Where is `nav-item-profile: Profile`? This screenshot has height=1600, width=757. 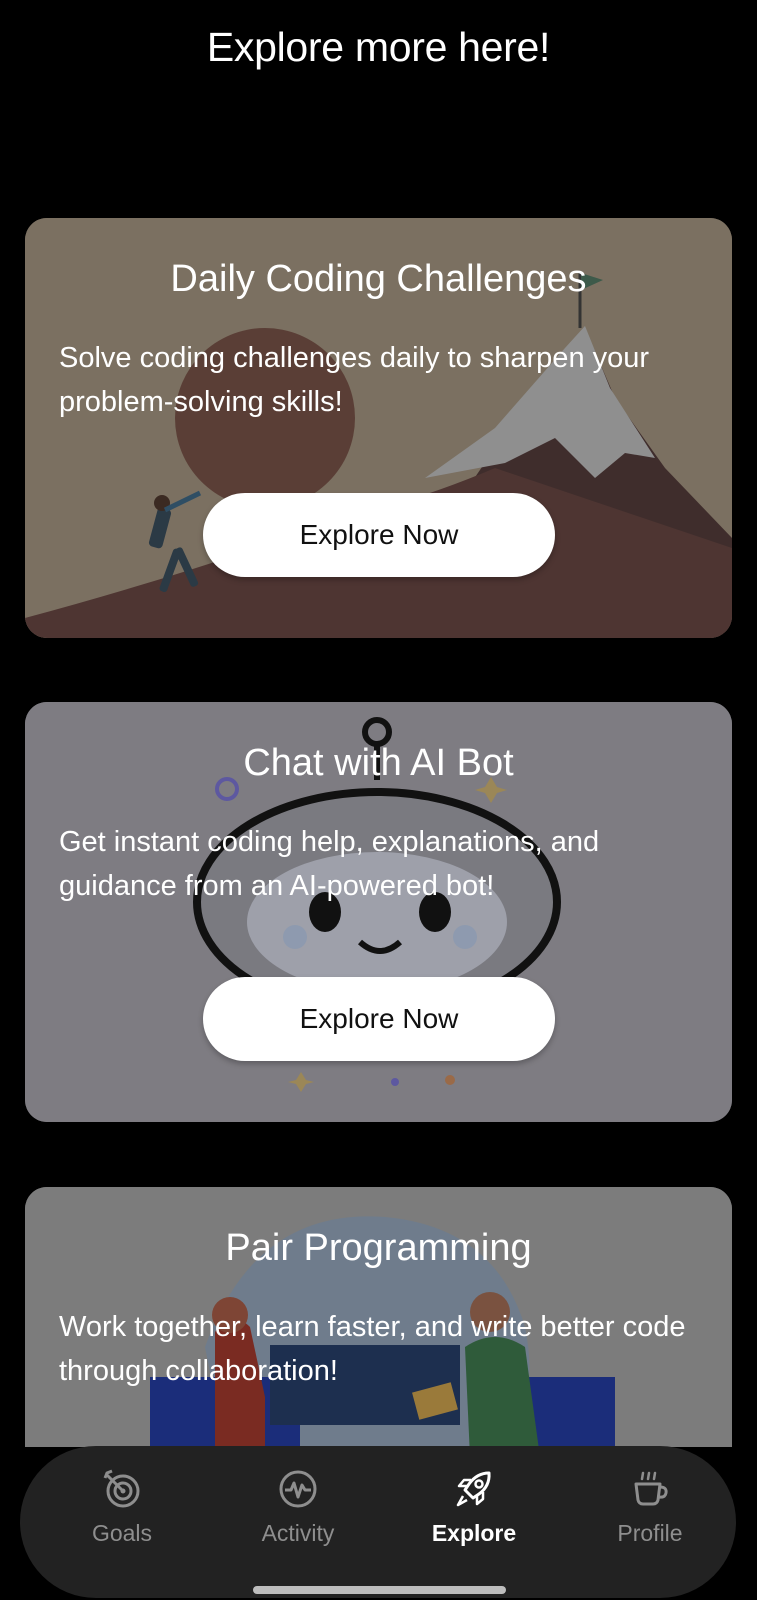
nav-item-profile: Profile is located at coordinates (650, 1513).